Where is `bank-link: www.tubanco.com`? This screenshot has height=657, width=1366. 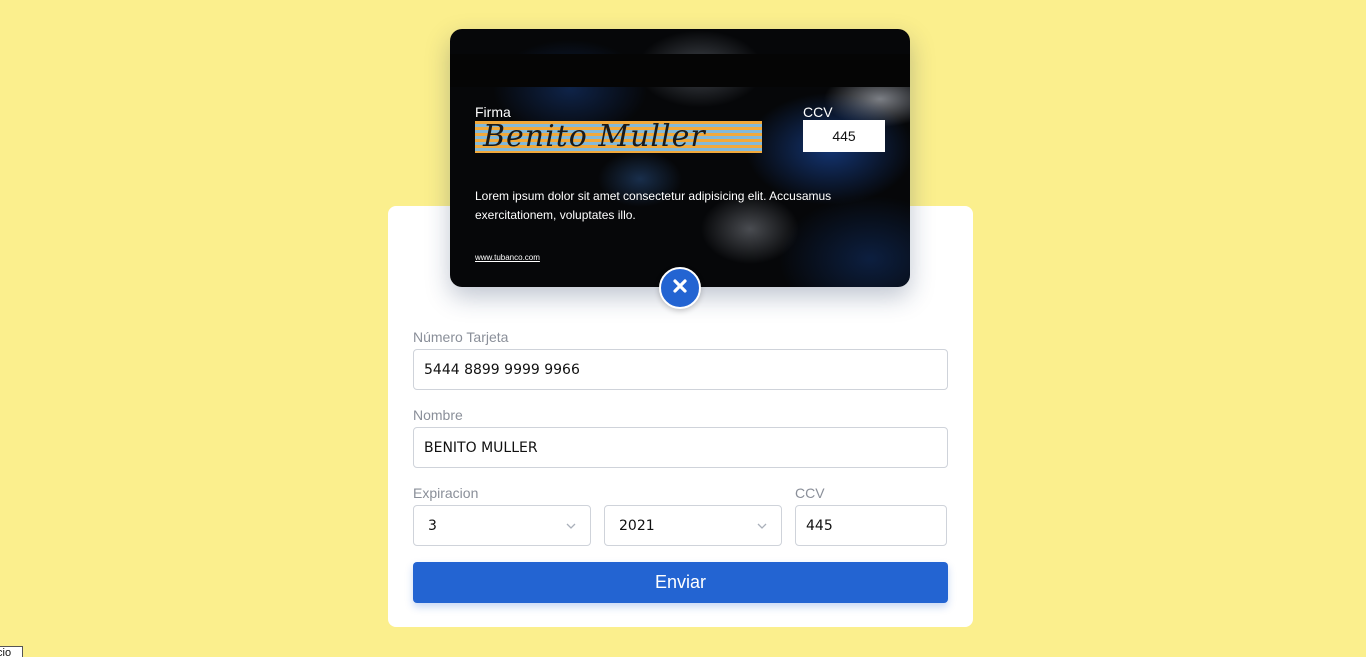 bank-link: www.tubanco.com is located at coordinates (507, 257).